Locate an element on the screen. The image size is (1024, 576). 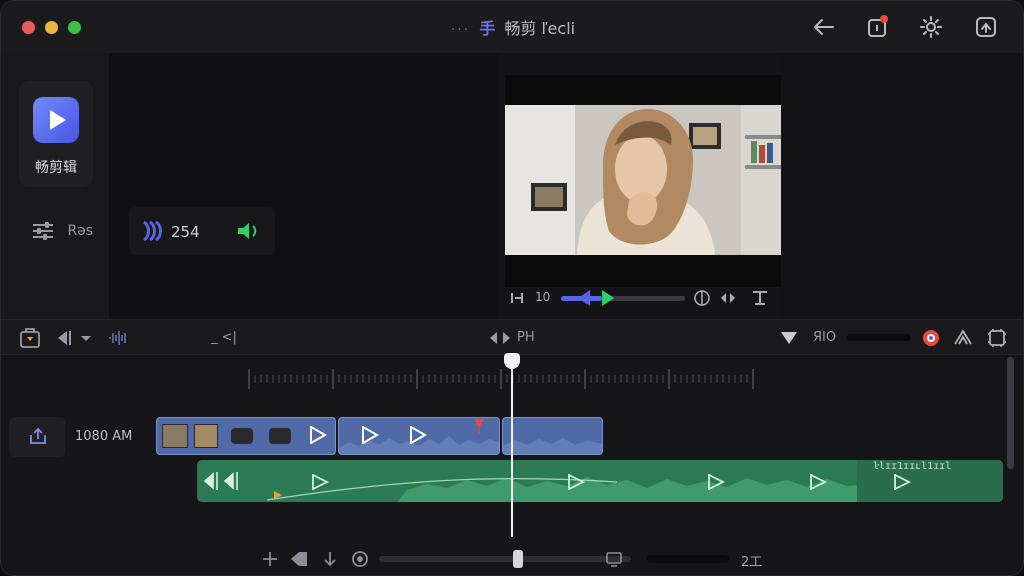
undo-dropdown-icon is located at coordinates (75, 338).